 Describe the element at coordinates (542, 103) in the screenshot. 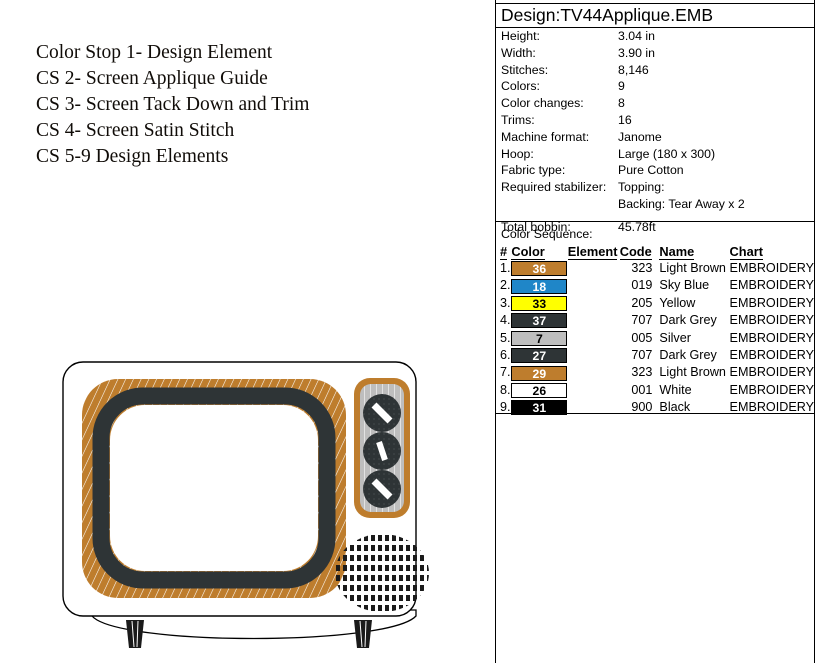

I see `property-label: Color changes:` at that location.